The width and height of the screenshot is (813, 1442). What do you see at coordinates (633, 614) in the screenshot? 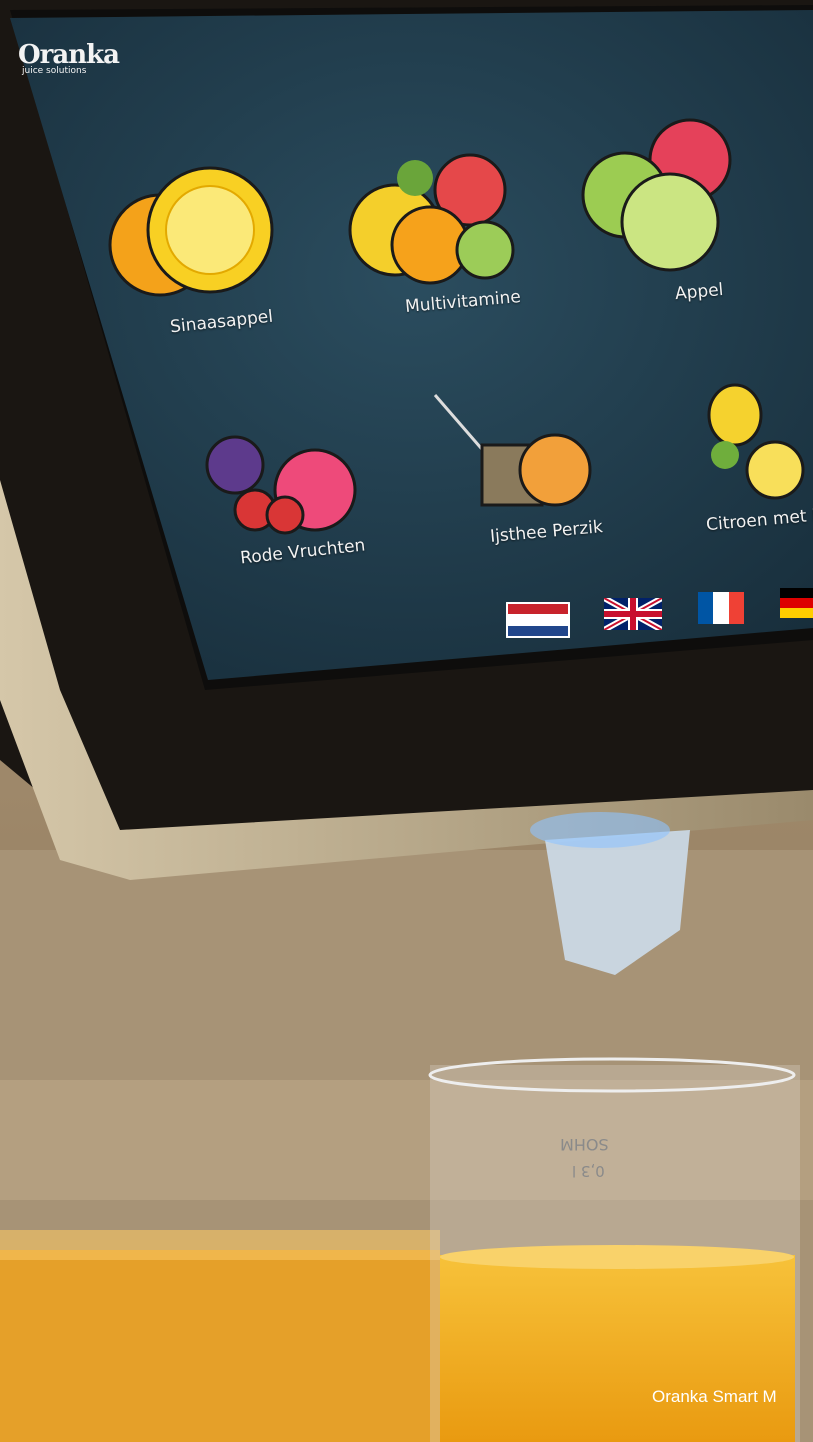
I see `uk-flag-icon` at bounding box center [633, 614].